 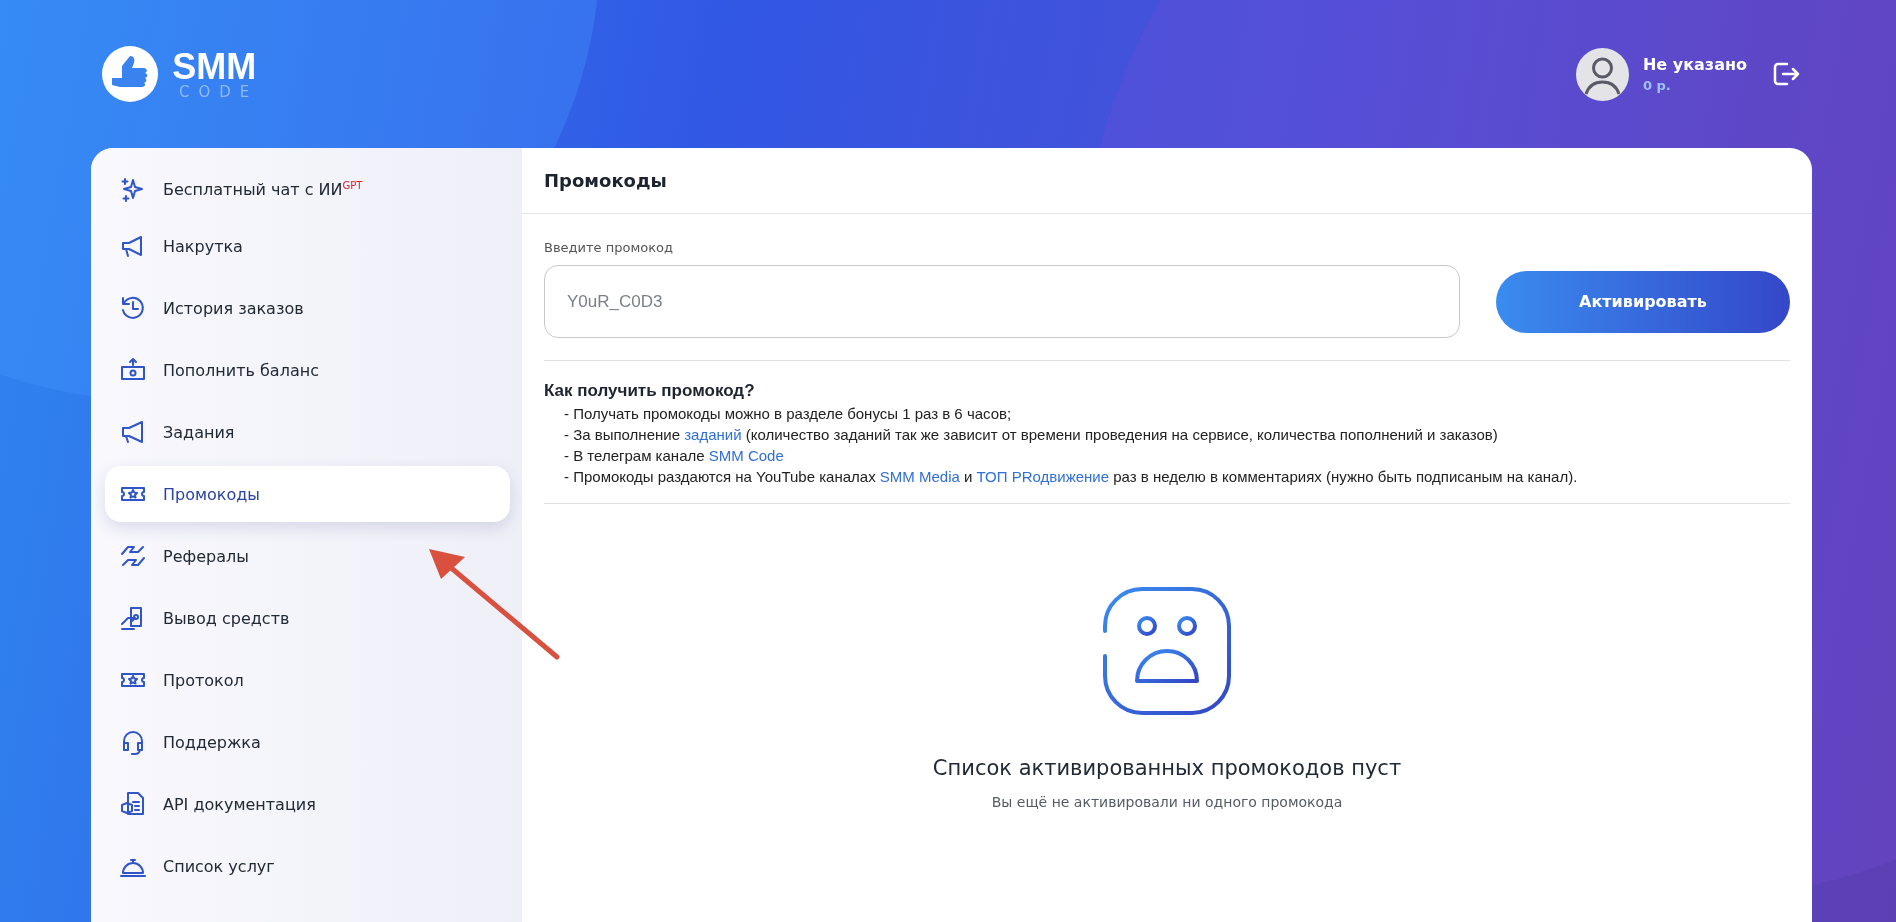 I want to click on user-balance: 0 р., so click(x=1657, y=85).